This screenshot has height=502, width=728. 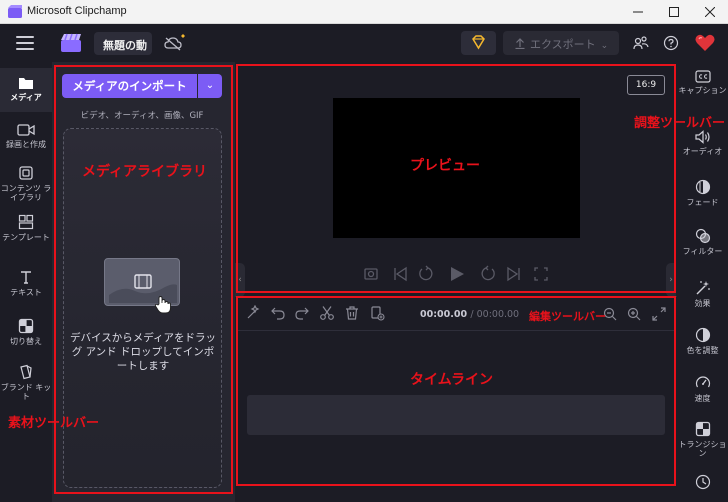 I want to click on project-name-field: 無題の動, so click(x=123, y=43).